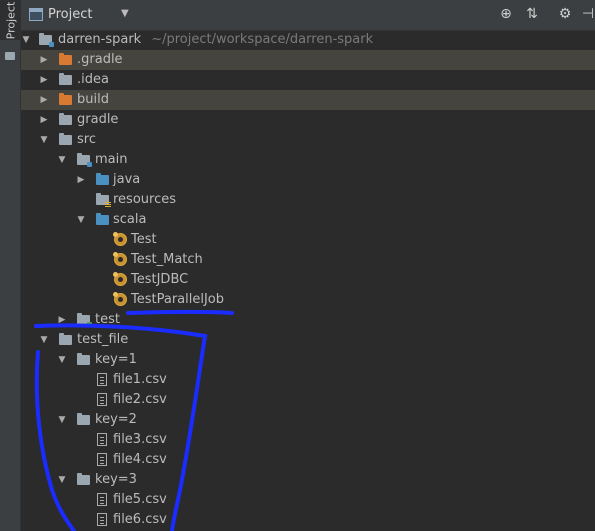 This screenshot has height=531, width=595. Describe the element at coordinates (308, 120) in the screenshot. I see `tree-row-gradle: ▶ gradle` at that location.